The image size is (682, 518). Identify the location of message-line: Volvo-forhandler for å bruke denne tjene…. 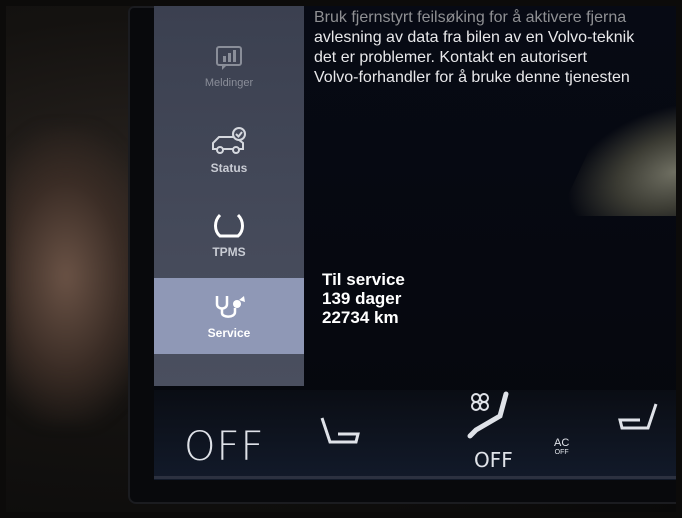
(472, 77).